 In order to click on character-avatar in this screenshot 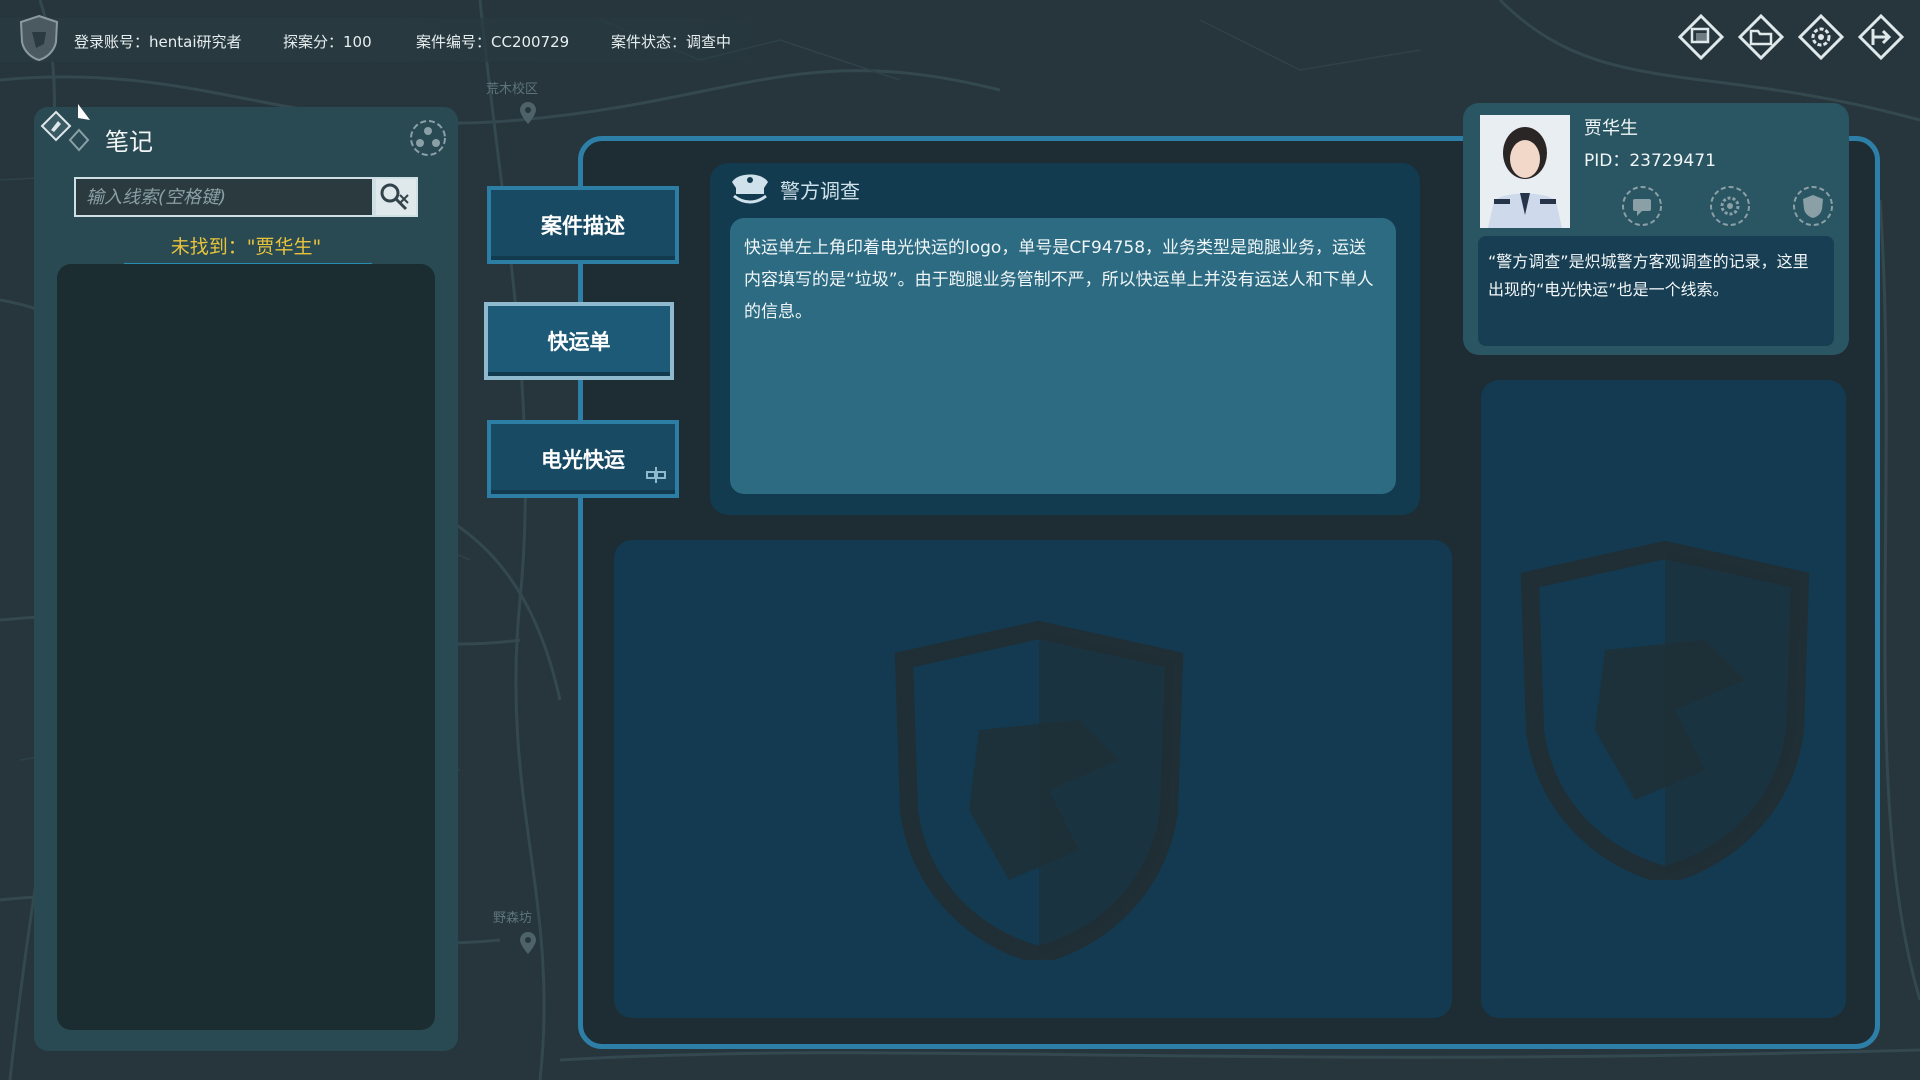, I will do `click(1525, 171)`.